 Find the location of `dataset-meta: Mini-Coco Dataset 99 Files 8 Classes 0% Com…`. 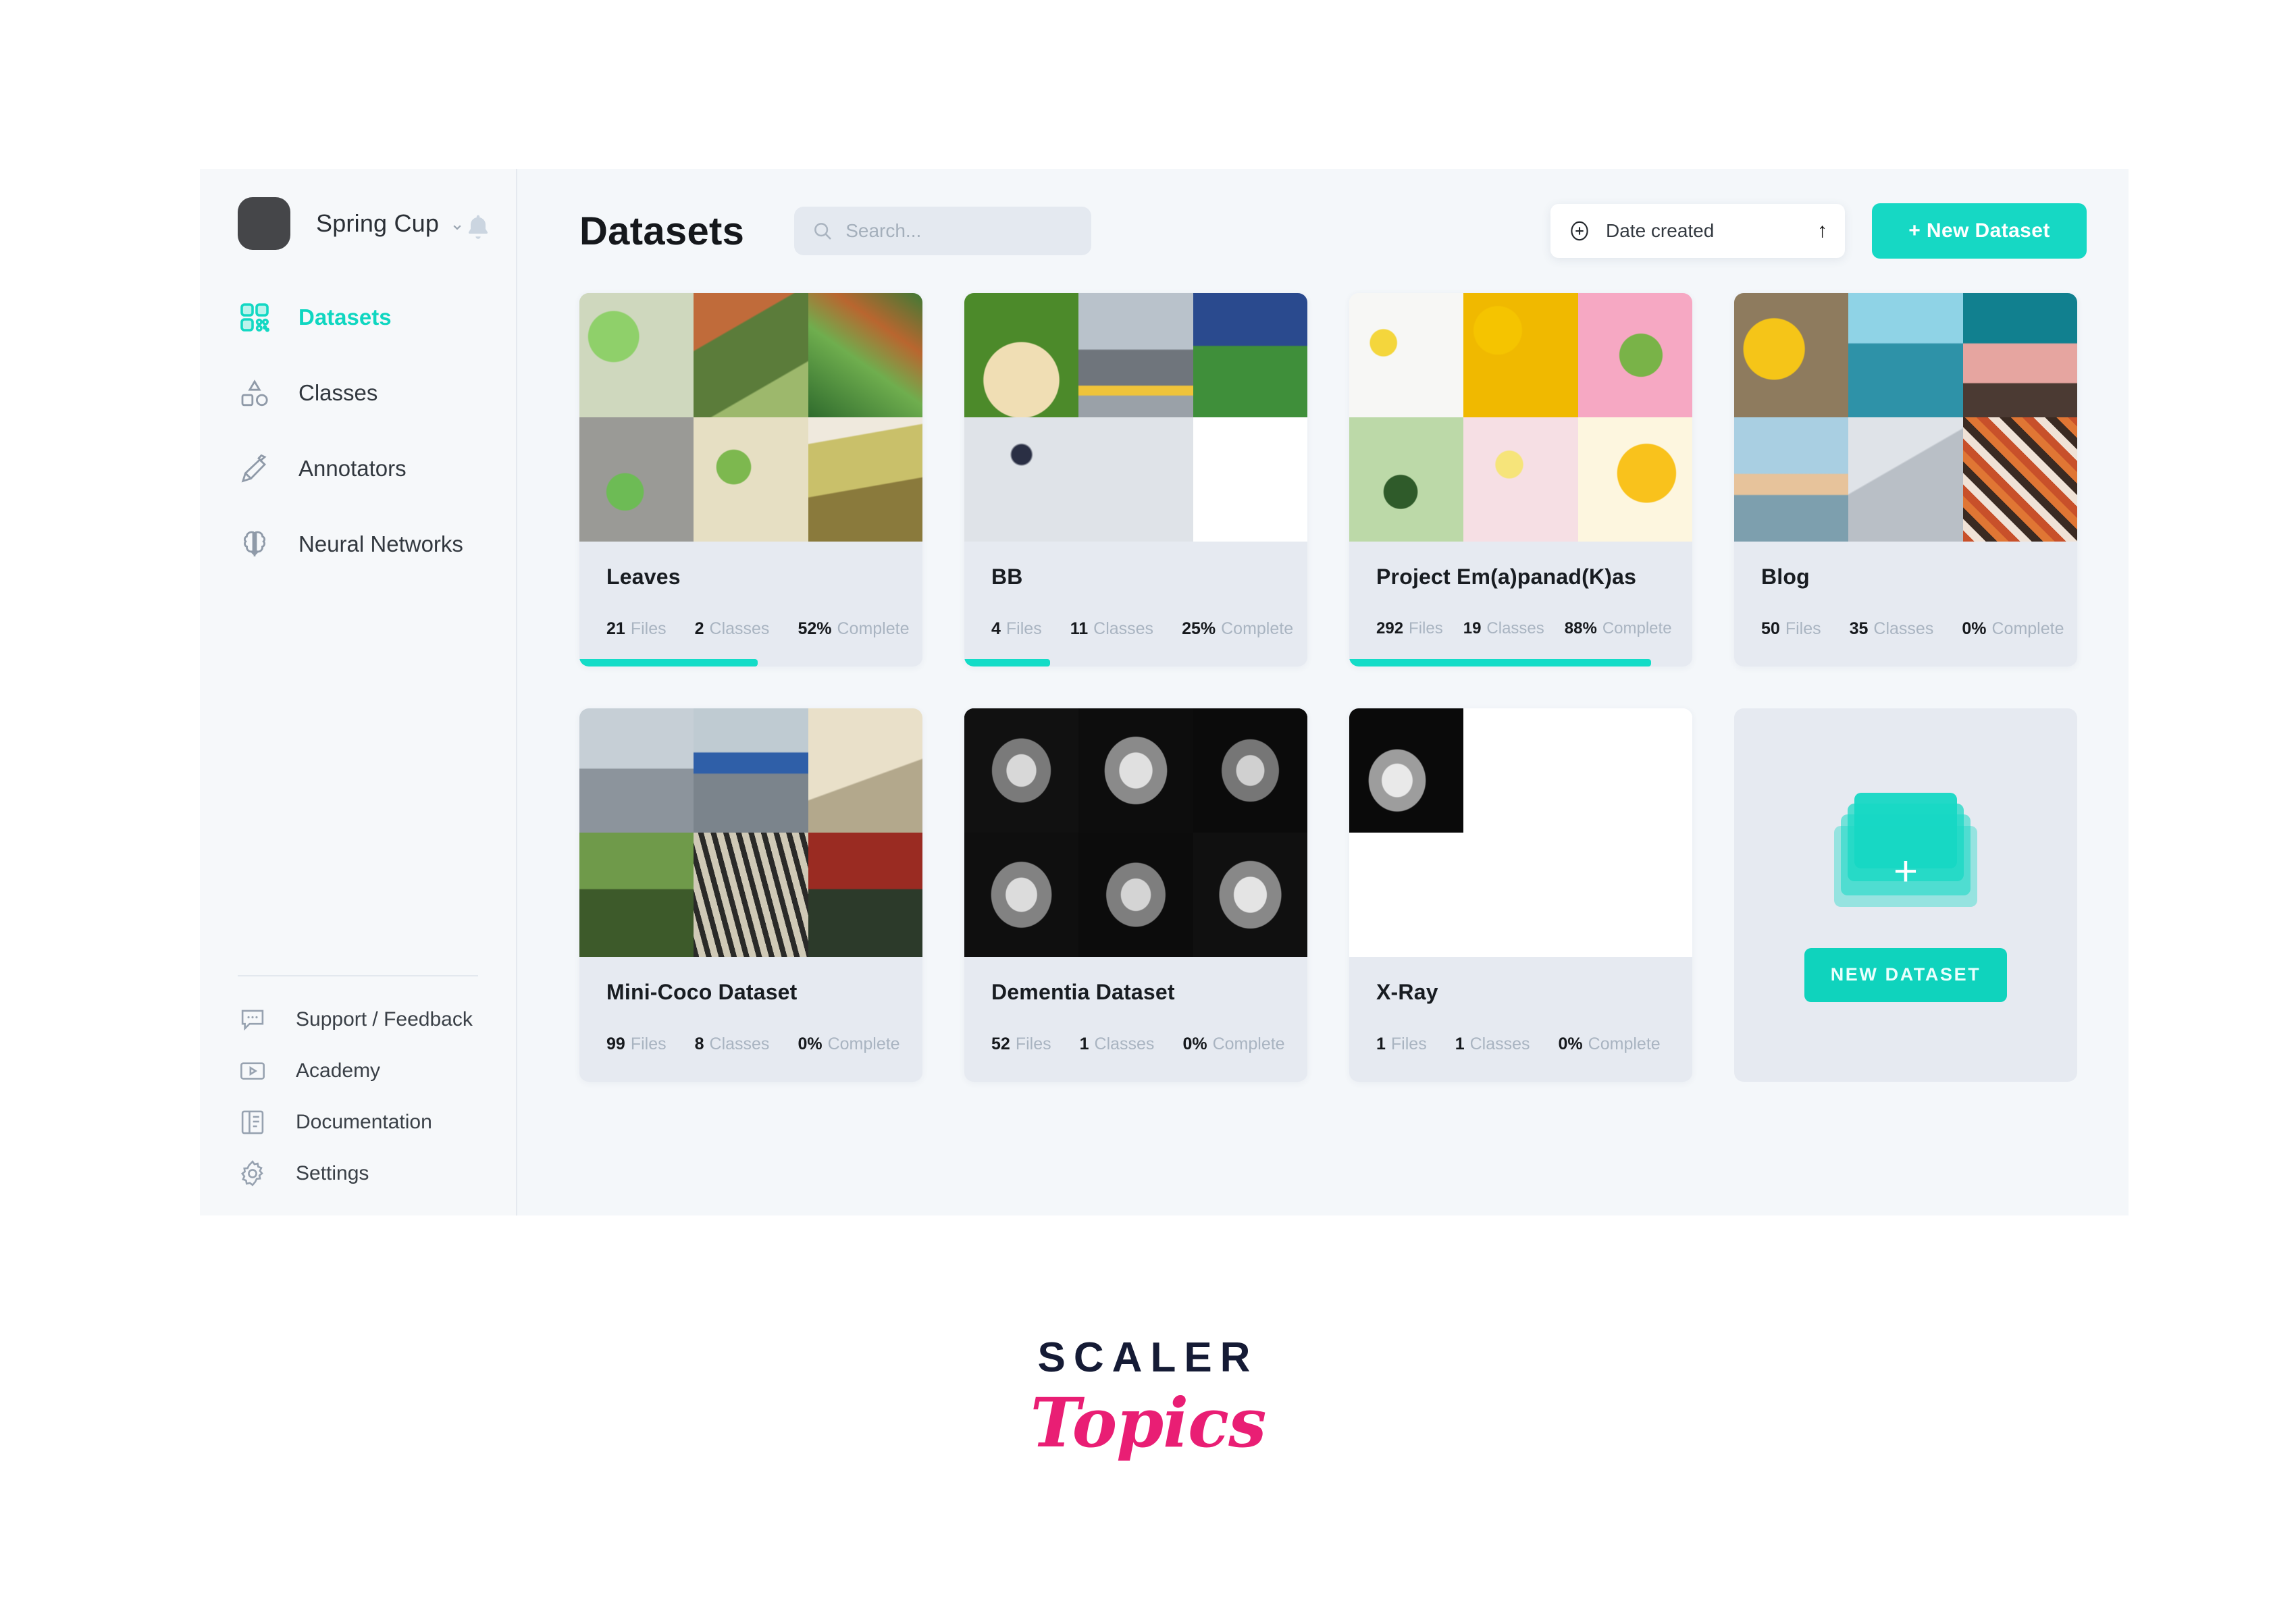

dataset-meta: Mini-Coco Dataset 99 Files 8 Classes 0% Com… is located at coordinates (750, 1016).